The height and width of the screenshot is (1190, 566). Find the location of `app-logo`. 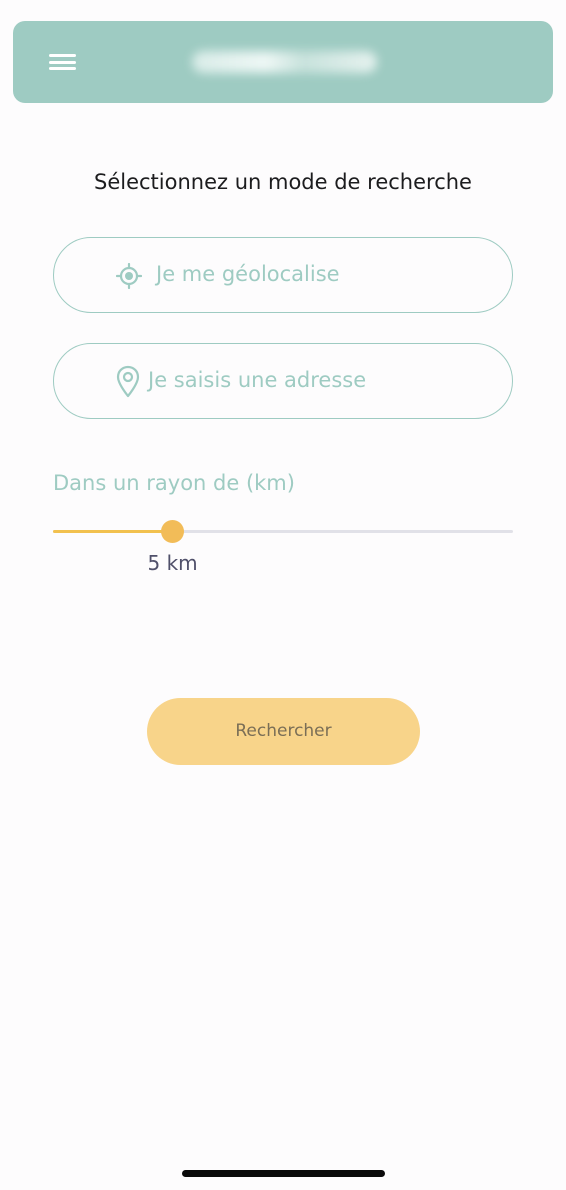

app-logo is located at coordinates (284, 62).